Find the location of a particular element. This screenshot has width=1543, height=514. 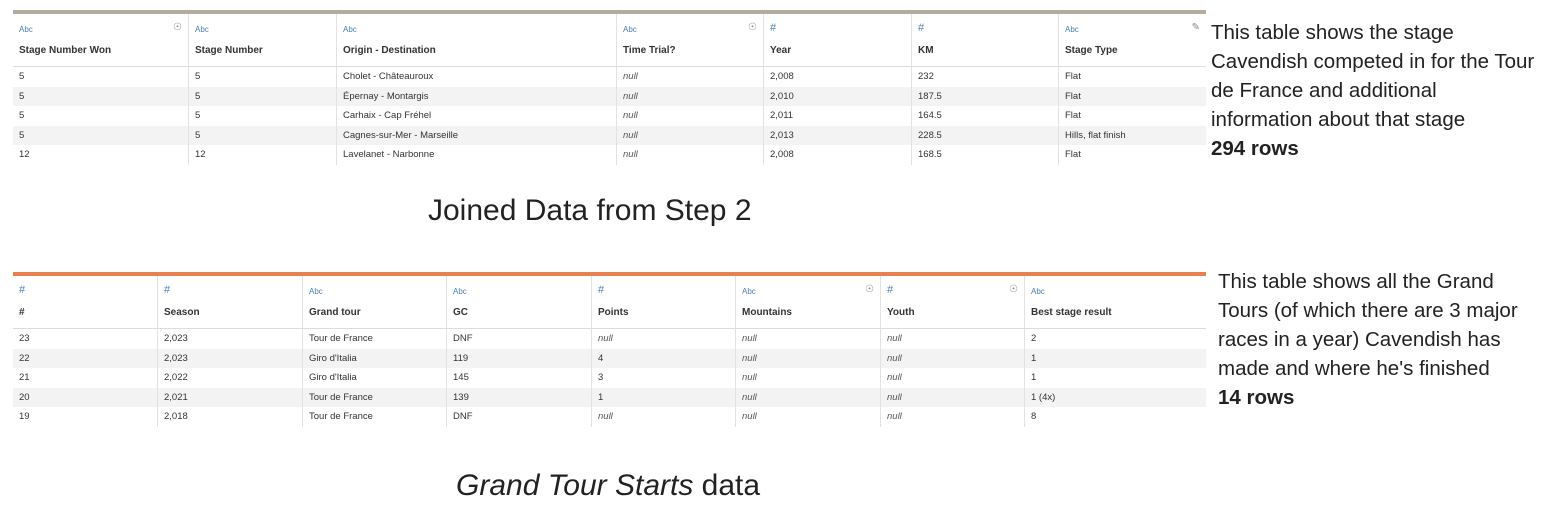

table-cell: Lavelanet - Narbonne is located at coordinates (477, 155).